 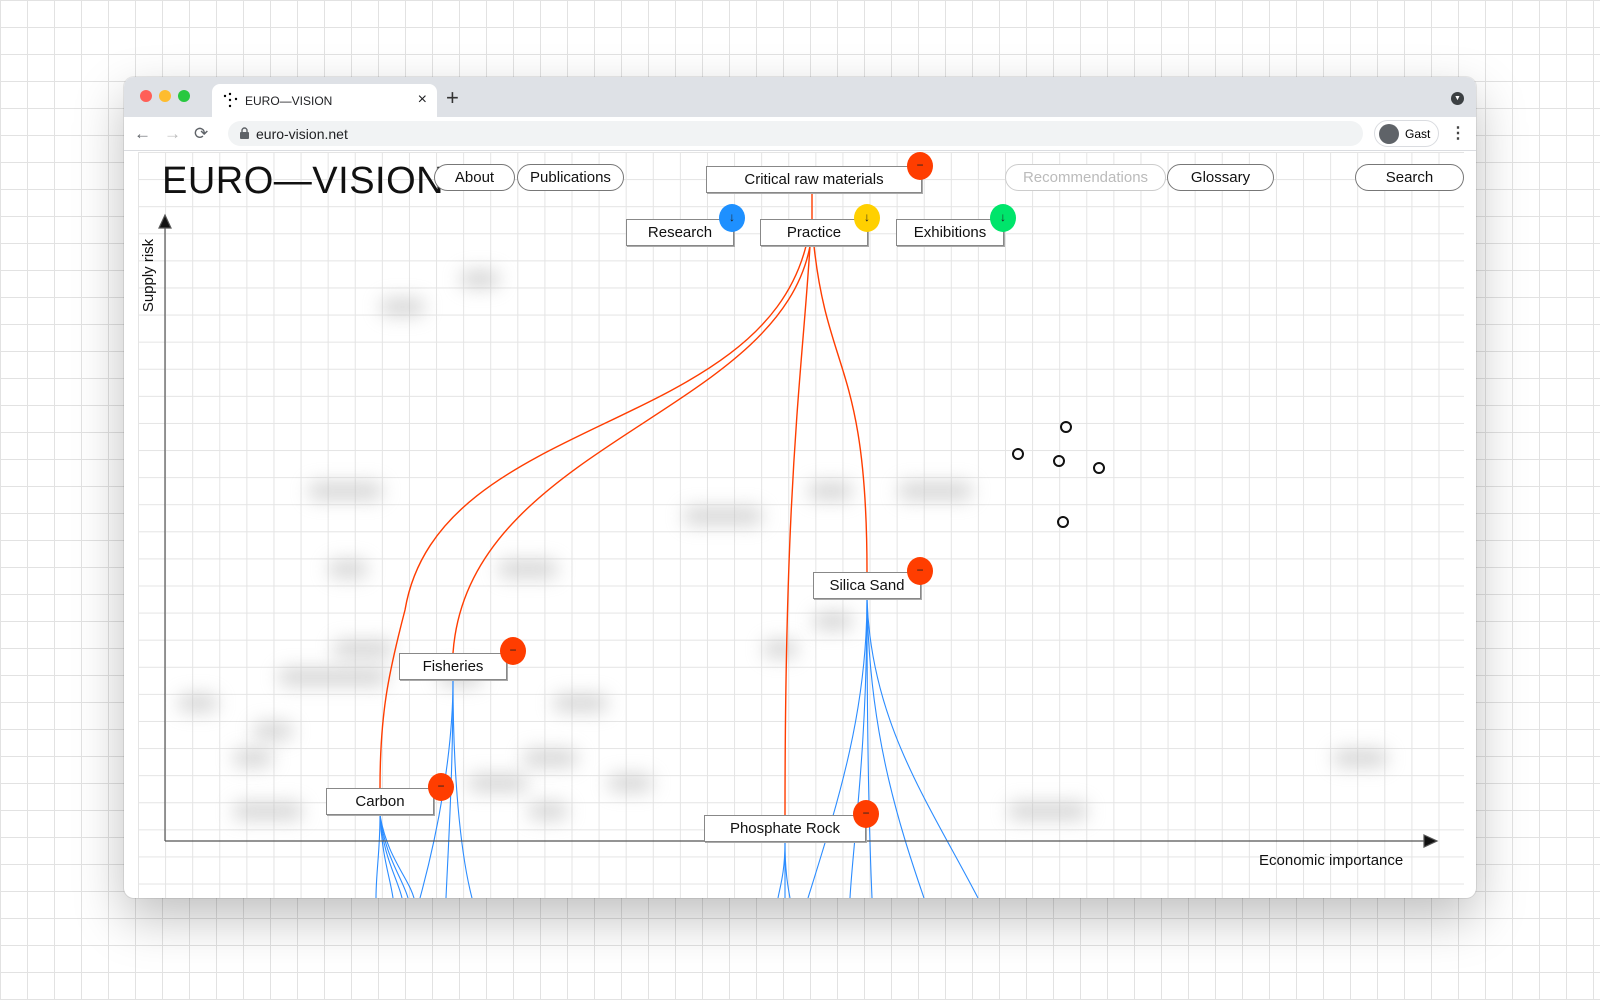 I want to click on link-practice-silica, so click(x=840, y=409).